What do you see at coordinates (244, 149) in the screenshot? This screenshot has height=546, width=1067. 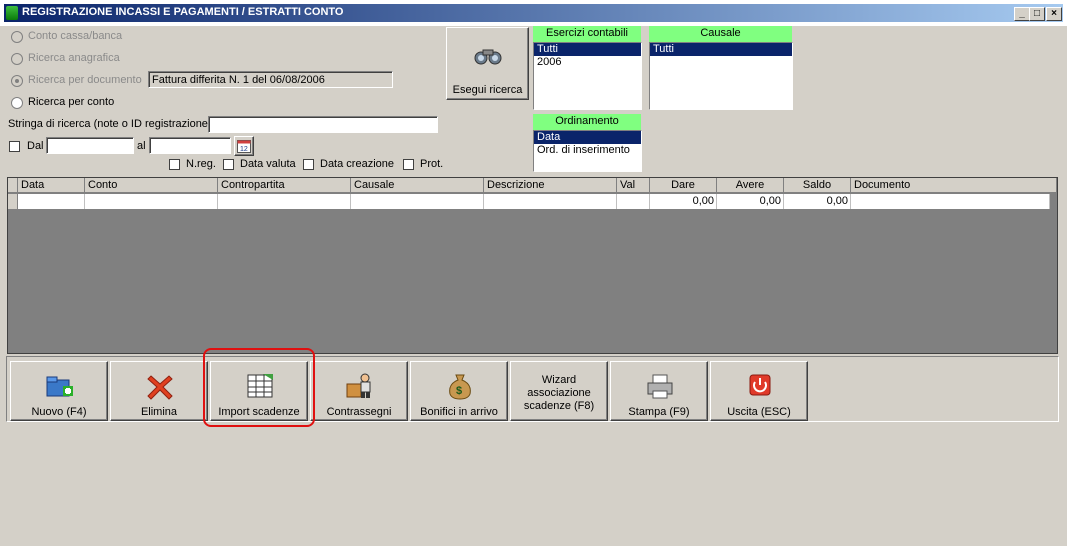 I see `svg-text: 12` at bounding box center [244, 149].